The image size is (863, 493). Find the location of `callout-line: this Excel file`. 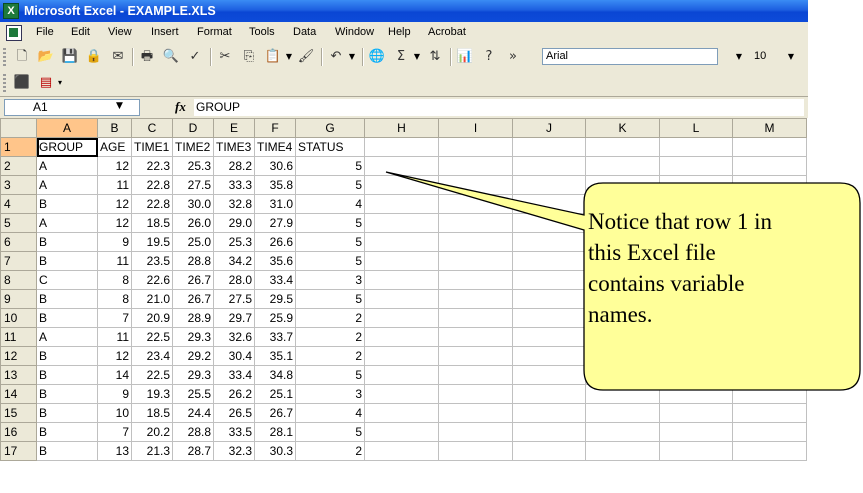

callout-line: this Excel file is located at coordinates (652, 252).